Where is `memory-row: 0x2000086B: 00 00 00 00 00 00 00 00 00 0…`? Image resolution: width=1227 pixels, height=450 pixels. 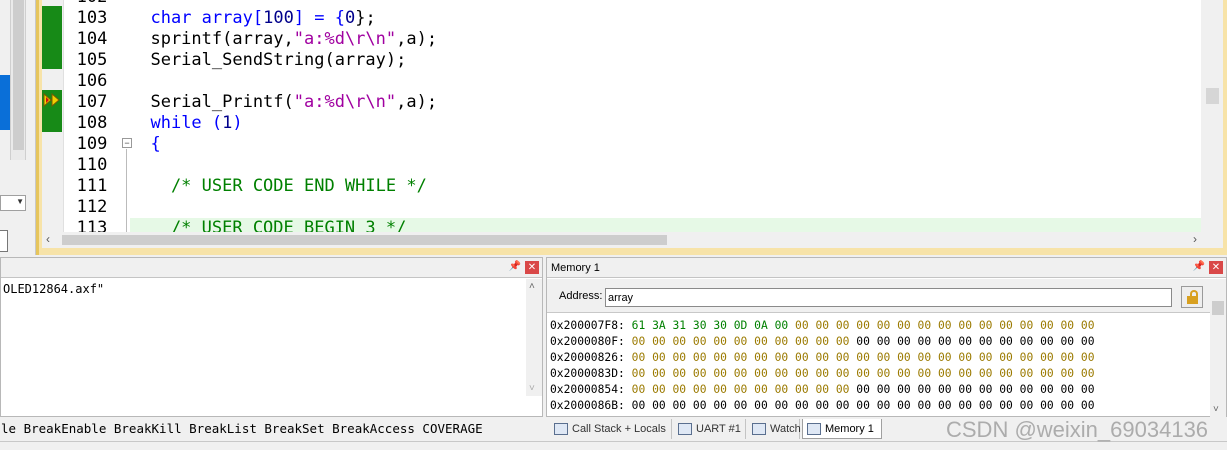 memory-row: 0x2000086B: 00 00 00 00 00 00 00 00 00 0… is located at coordinates (822, 406).